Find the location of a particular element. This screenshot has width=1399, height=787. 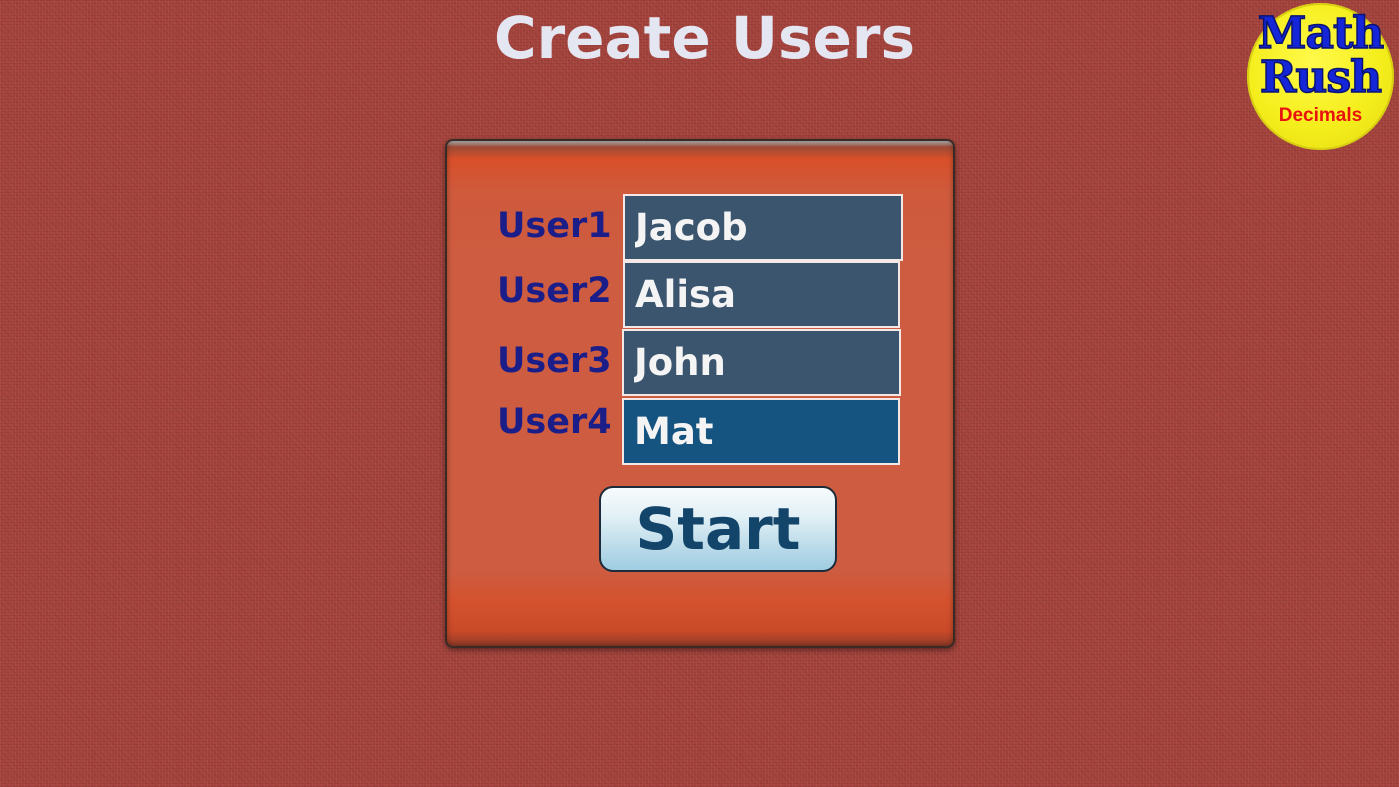

page-title: Create Users is located at coordinates (704, 38).